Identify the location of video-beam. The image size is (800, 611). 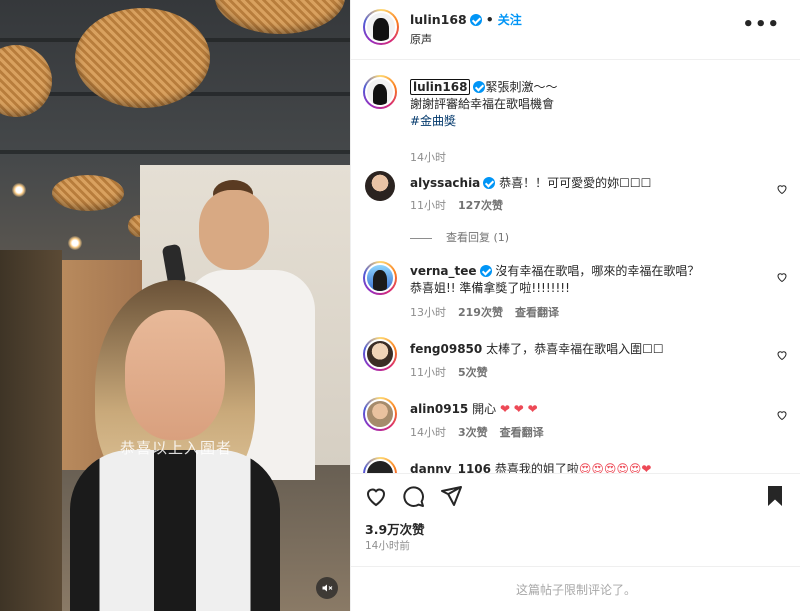
(175, 152).